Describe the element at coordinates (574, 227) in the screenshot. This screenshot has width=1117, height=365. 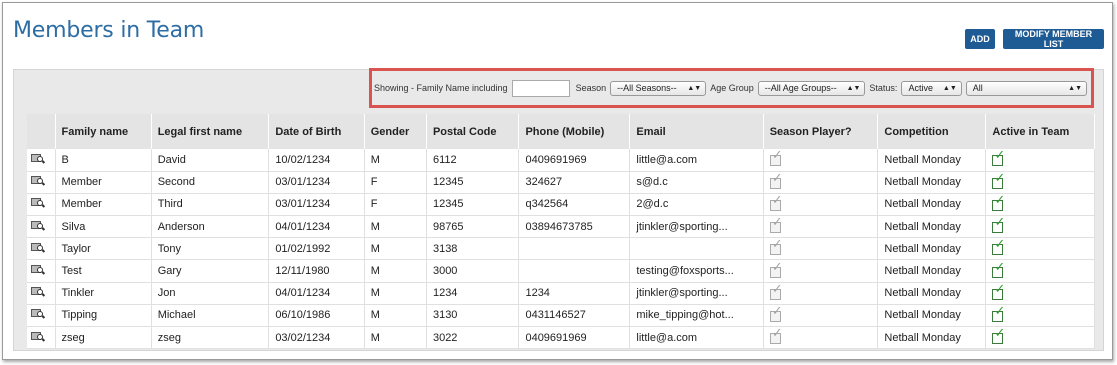
I see `cell-phone: 03894673785` at that location.